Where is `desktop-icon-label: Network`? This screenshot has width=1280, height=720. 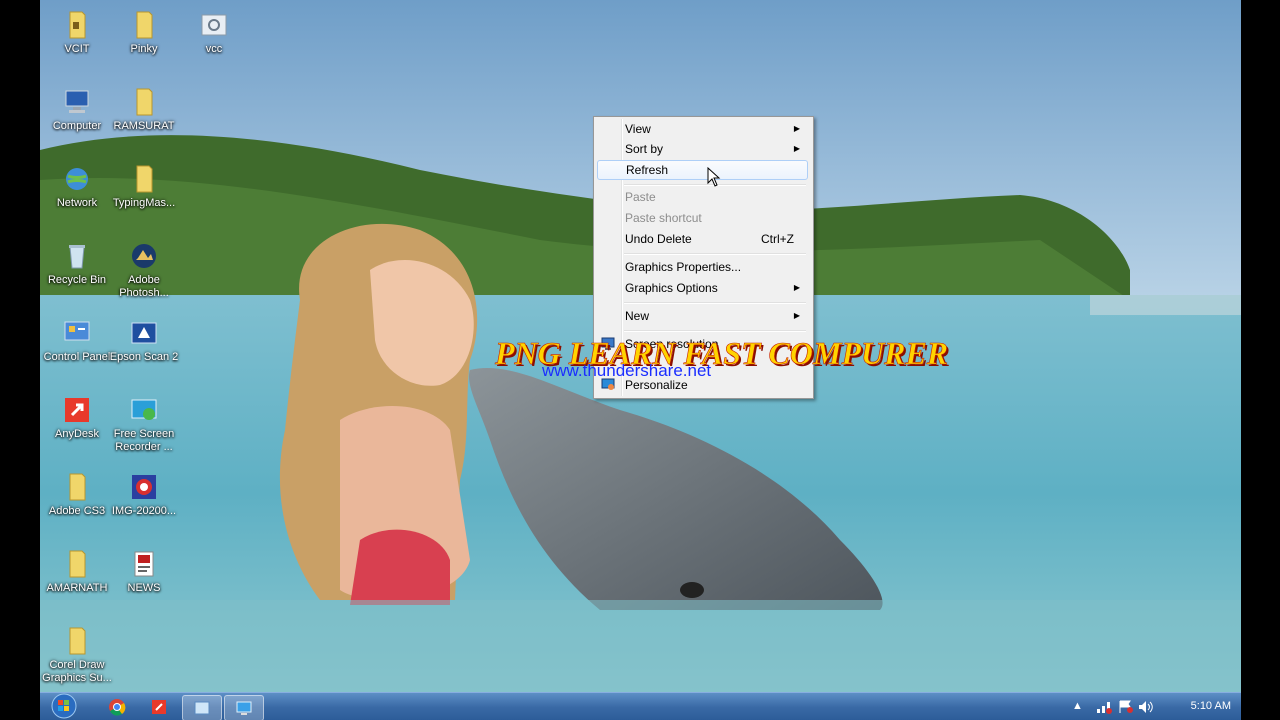
desktop-icon-label: Network is located at coordinates (77, 203).